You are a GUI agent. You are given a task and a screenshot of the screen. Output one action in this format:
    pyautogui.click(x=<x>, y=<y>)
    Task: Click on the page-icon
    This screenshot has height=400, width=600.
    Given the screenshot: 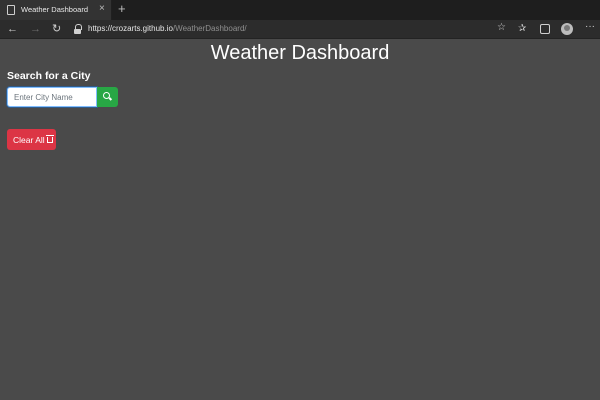 What is the action you would take?
    pyautogui.click(x=11, y=10)
    